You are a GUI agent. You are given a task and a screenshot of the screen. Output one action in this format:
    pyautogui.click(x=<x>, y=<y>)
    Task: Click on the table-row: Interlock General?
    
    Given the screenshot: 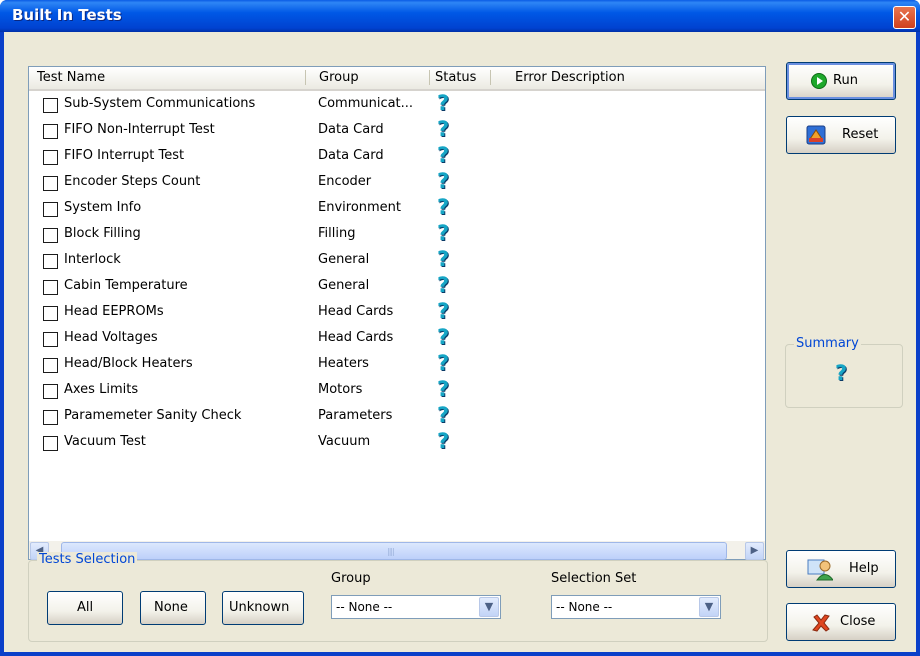 What is the action you would take?
    pyautogui.click(x=289, y=261)
    